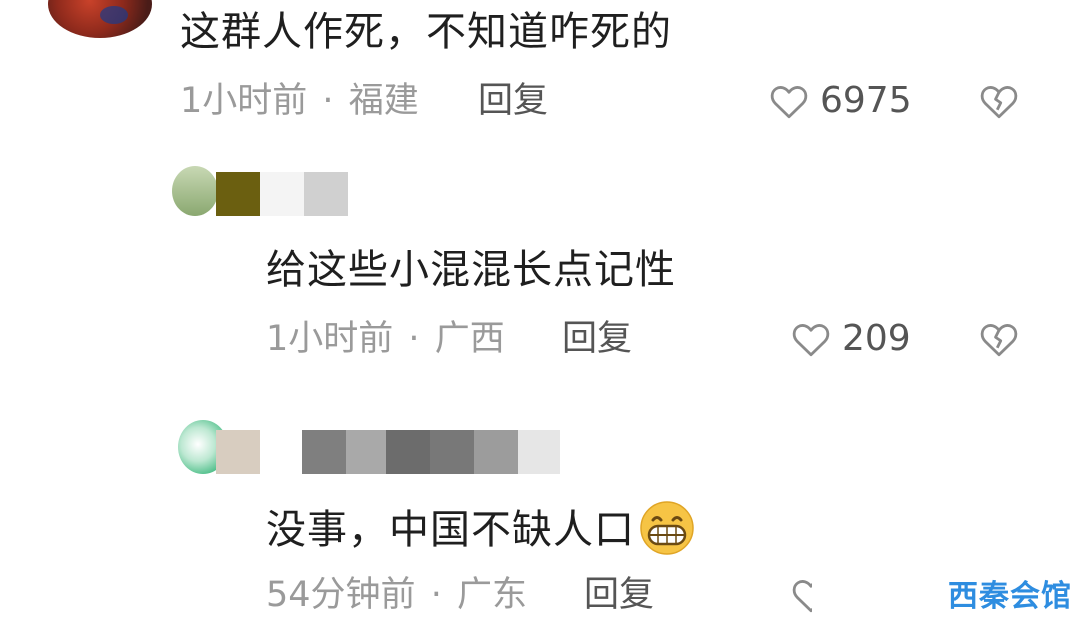 This screenshot has height=620, width=1080. What do you see at coordinates (450, 530) in the screenshot?
I see `comment-text: 没事，中国不缺人口` at bounding box center [450, 530].